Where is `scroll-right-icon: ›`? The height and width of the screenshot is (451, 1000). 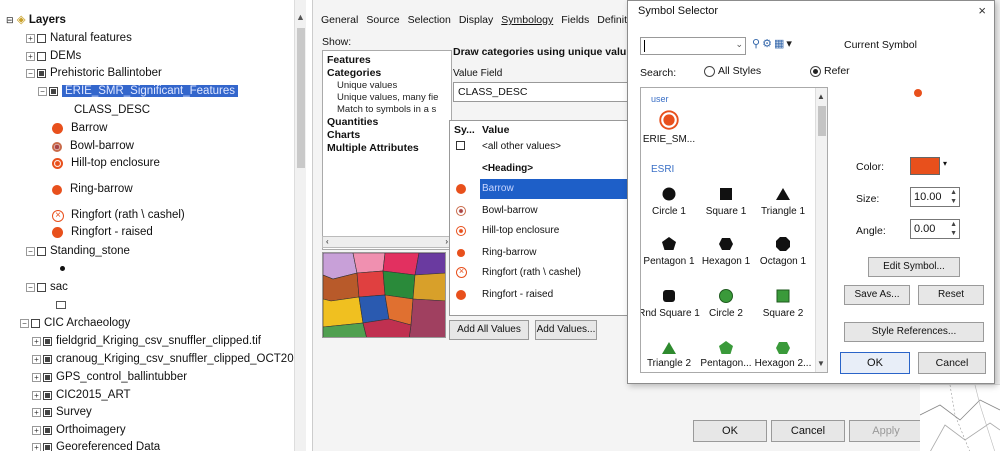
scroll-right-icon: › is located at coordinates (446, 242).